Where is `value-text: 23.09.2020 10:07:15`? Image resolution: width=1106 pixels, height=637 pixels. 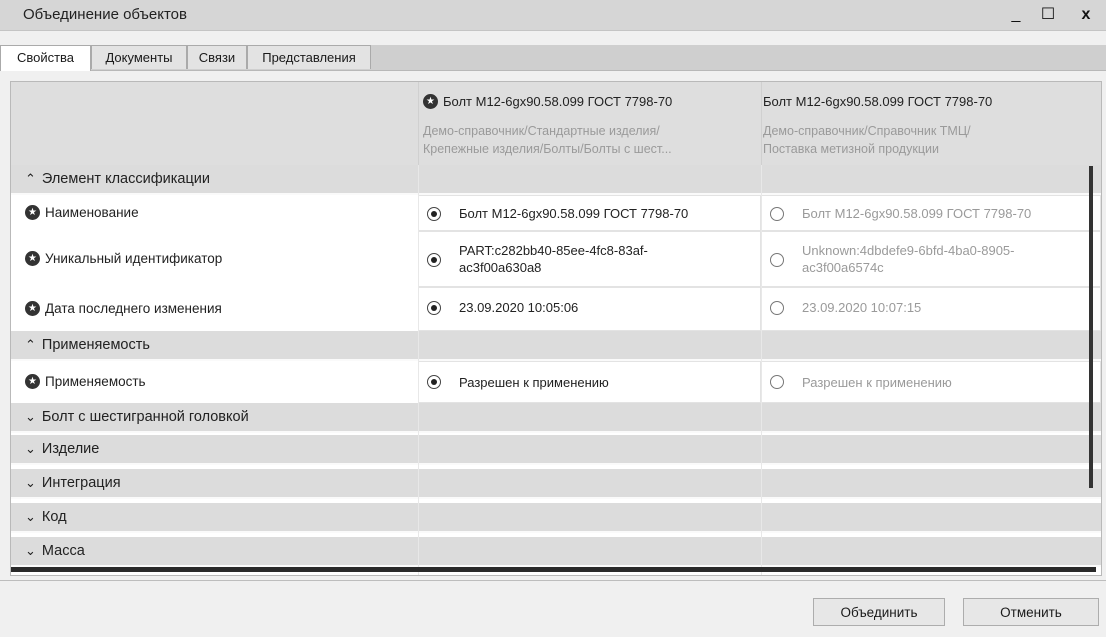 value-text: 23.09.2020 10:07:15 is located at coordinates (862, 307).